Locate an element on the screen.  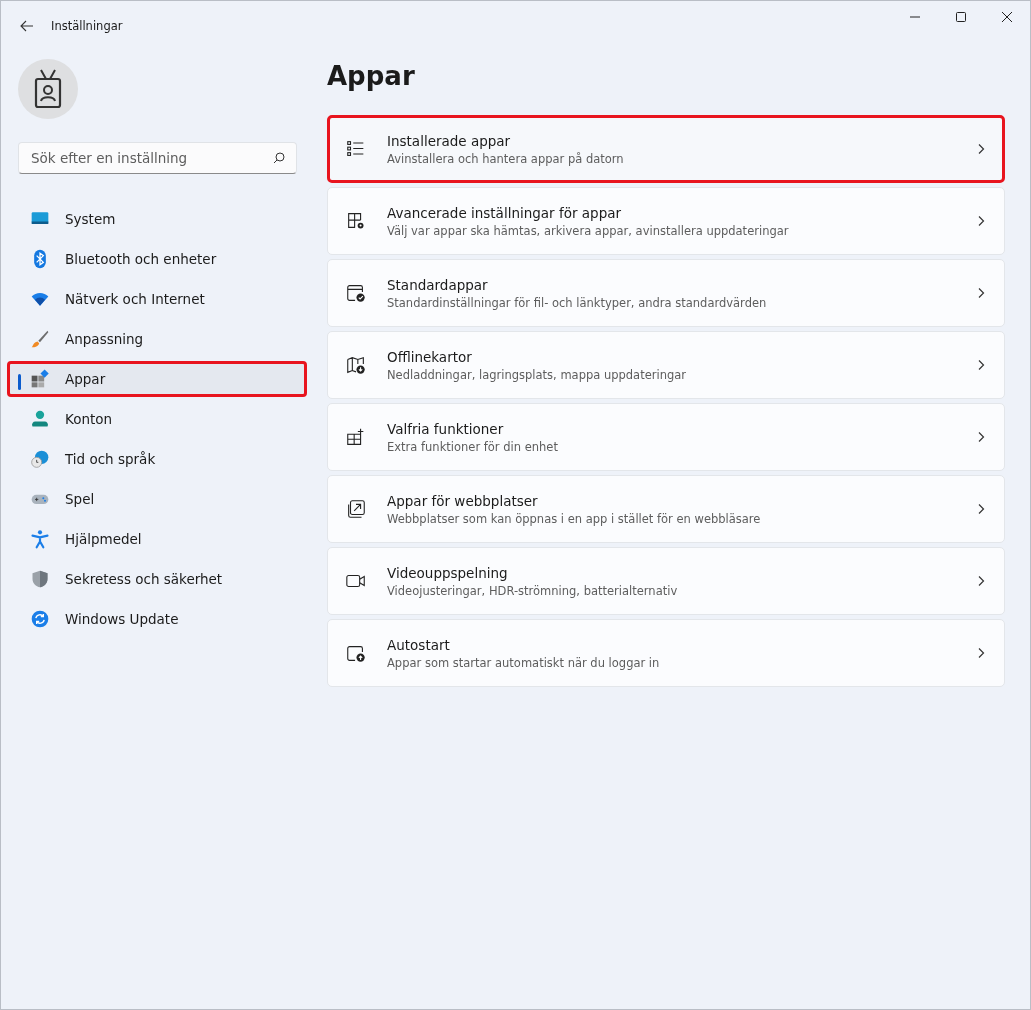
sidebar-item: System is located at coordinates (157, 219).